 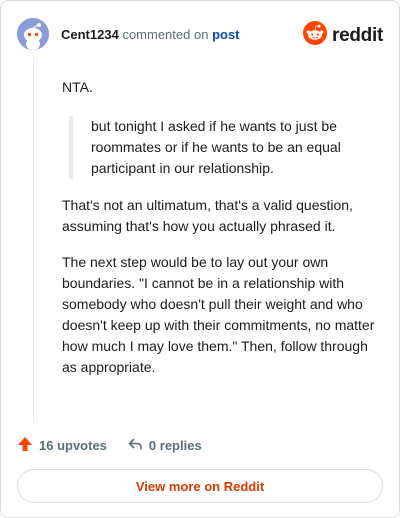 What do you see at coordinates (33, 34) in the screenshot?
I see `snoo-avatar-icon` at bounding box center [33, 34].